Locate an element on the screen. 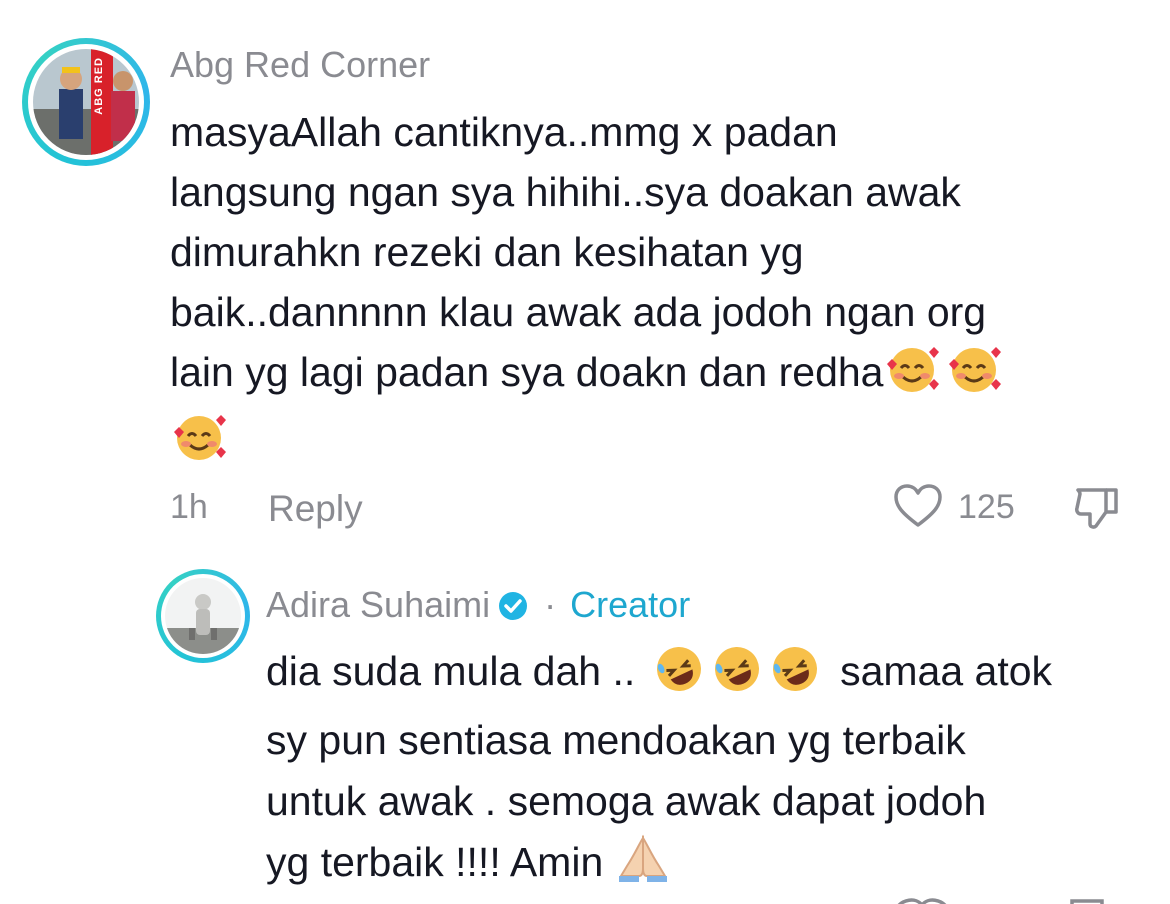 The height and width of the screenshot is (904, 1170). reply-button: Reply is located at coordinates (315, 508).